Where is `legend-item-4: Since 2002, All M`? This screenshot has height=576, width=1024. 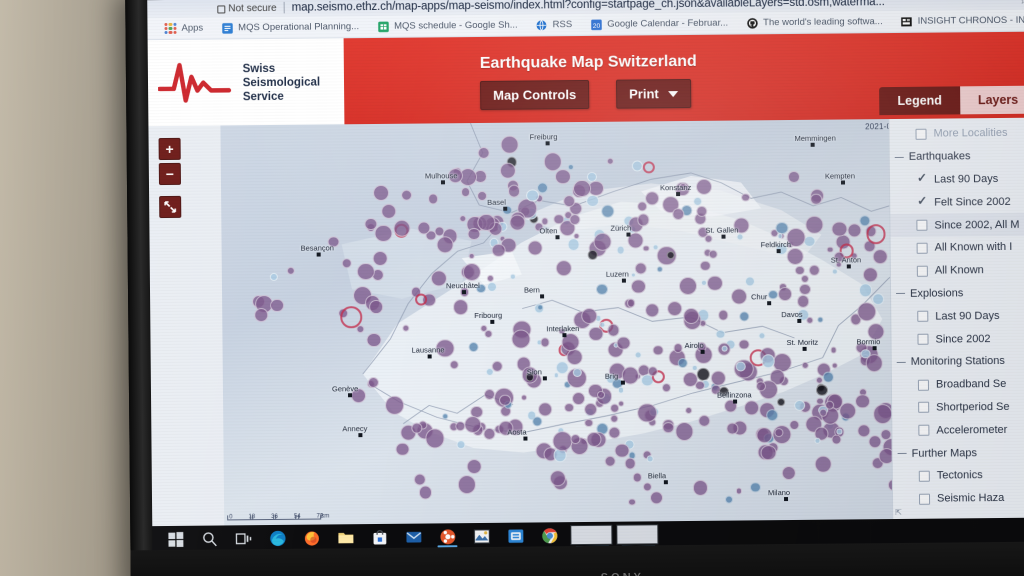 legend-item-4: Since 2002, All M is located at coordinates (957, 225).